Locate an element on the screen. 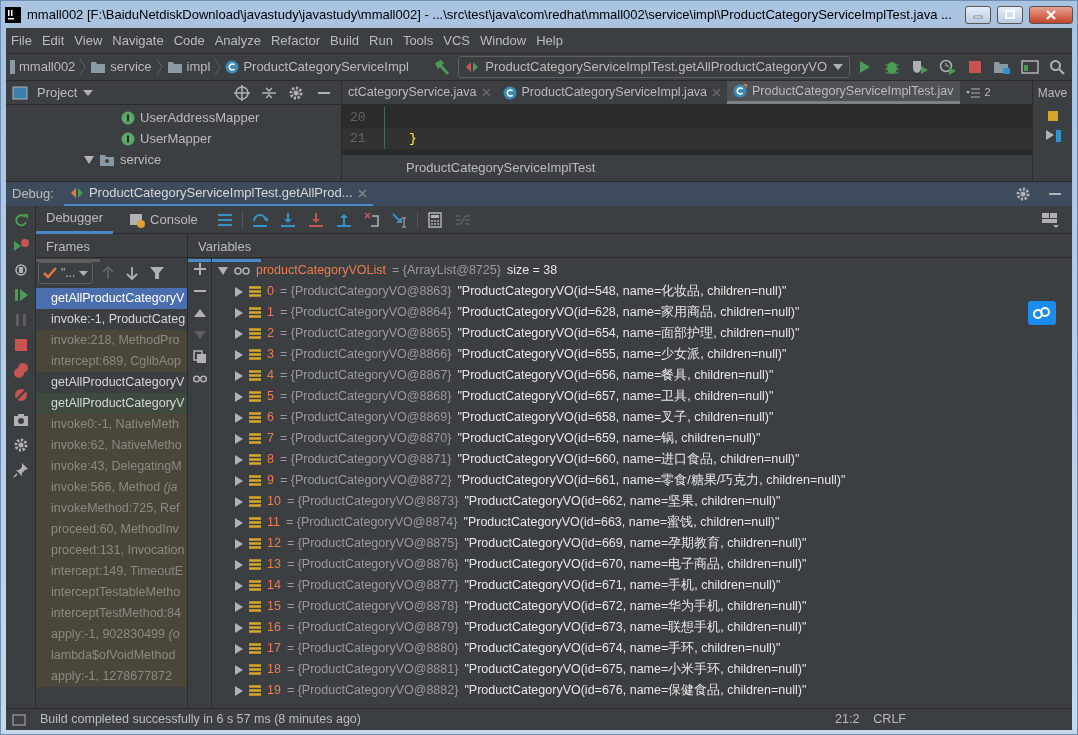 This screenshot has height=735, width=1078. crosshair-icon is located at coordinates (242, 92).